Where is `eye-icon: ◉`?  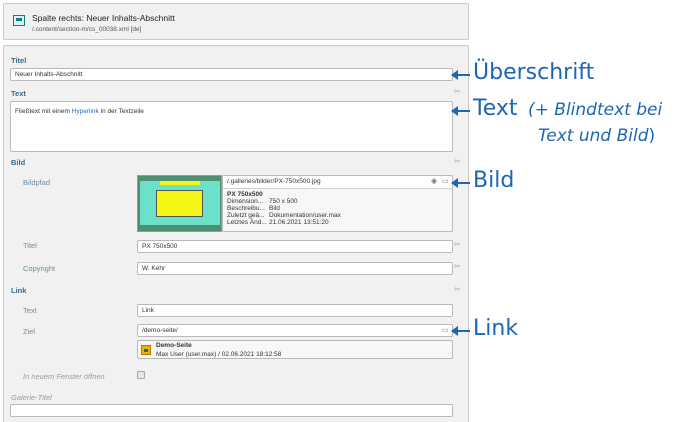 eye-icon: ◉ is located at coordinates (434, 181).